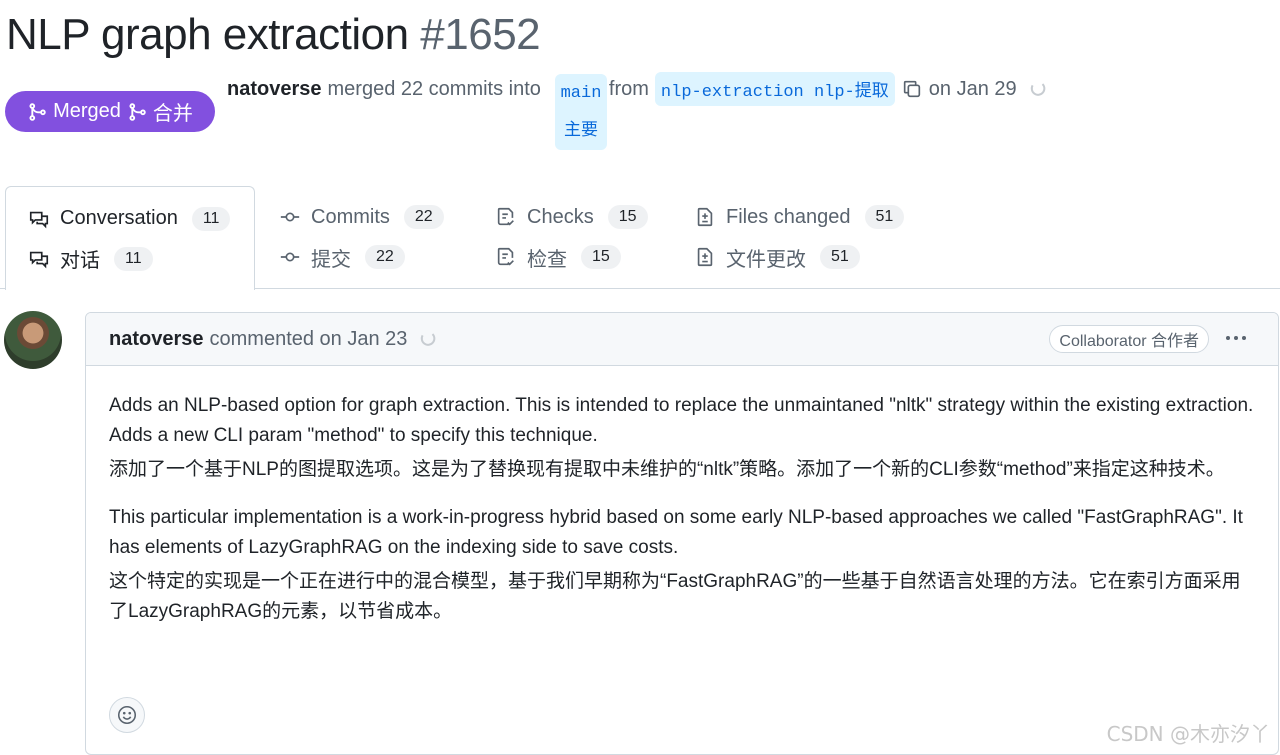  I want to click on tab-label-zh: 文件更改, so click(766, 259).